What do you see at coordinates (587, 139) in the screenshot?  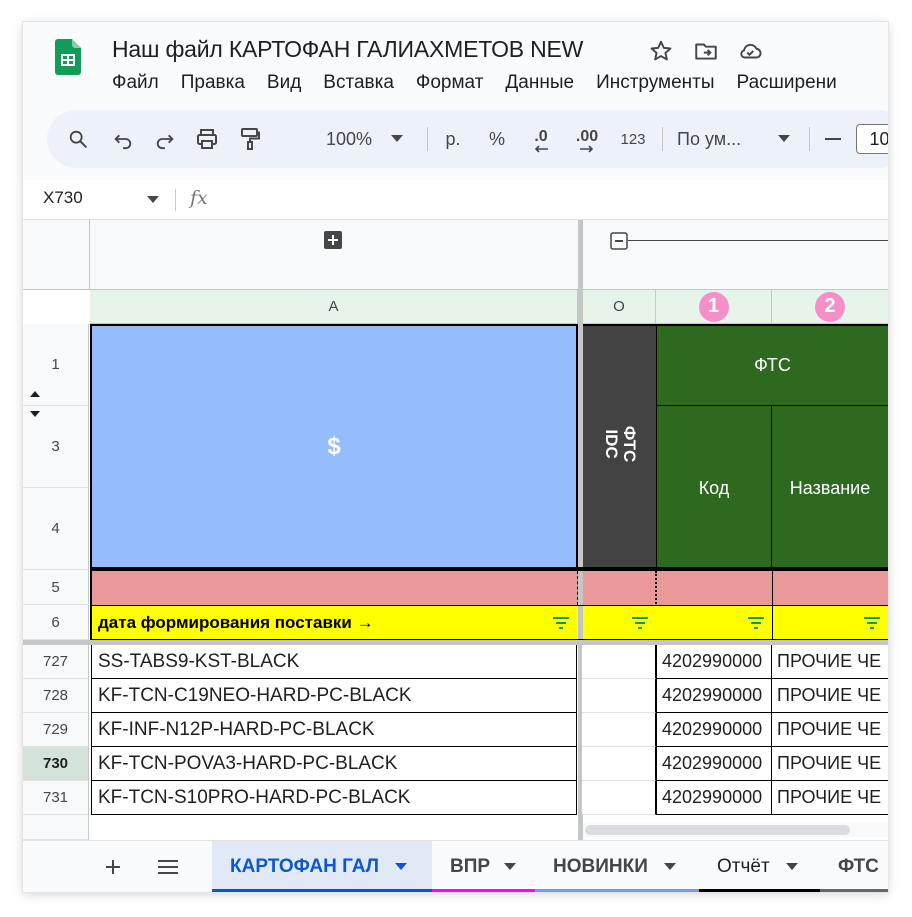 I see `increase-decimal-button: .00` at bounding box center [587, 139].